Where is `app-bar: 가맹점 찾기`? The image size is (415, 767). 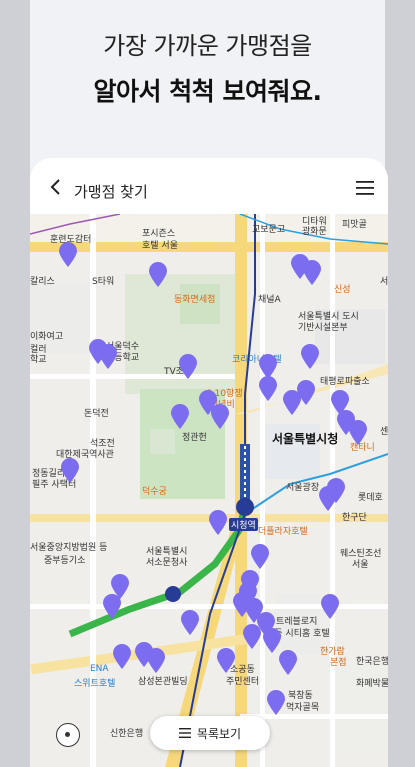 app-bar: 가맹점 찾기 is located at coordinates (209, 186).